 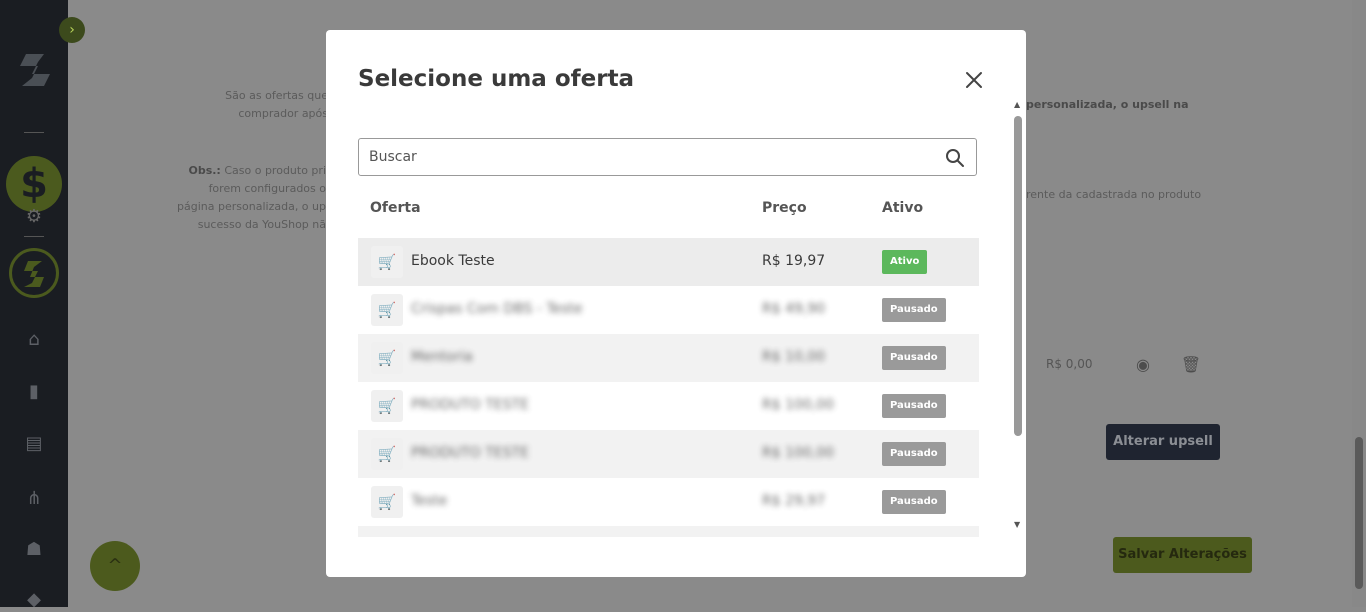 I want to click on search-icon, so click(x=955, y=158).